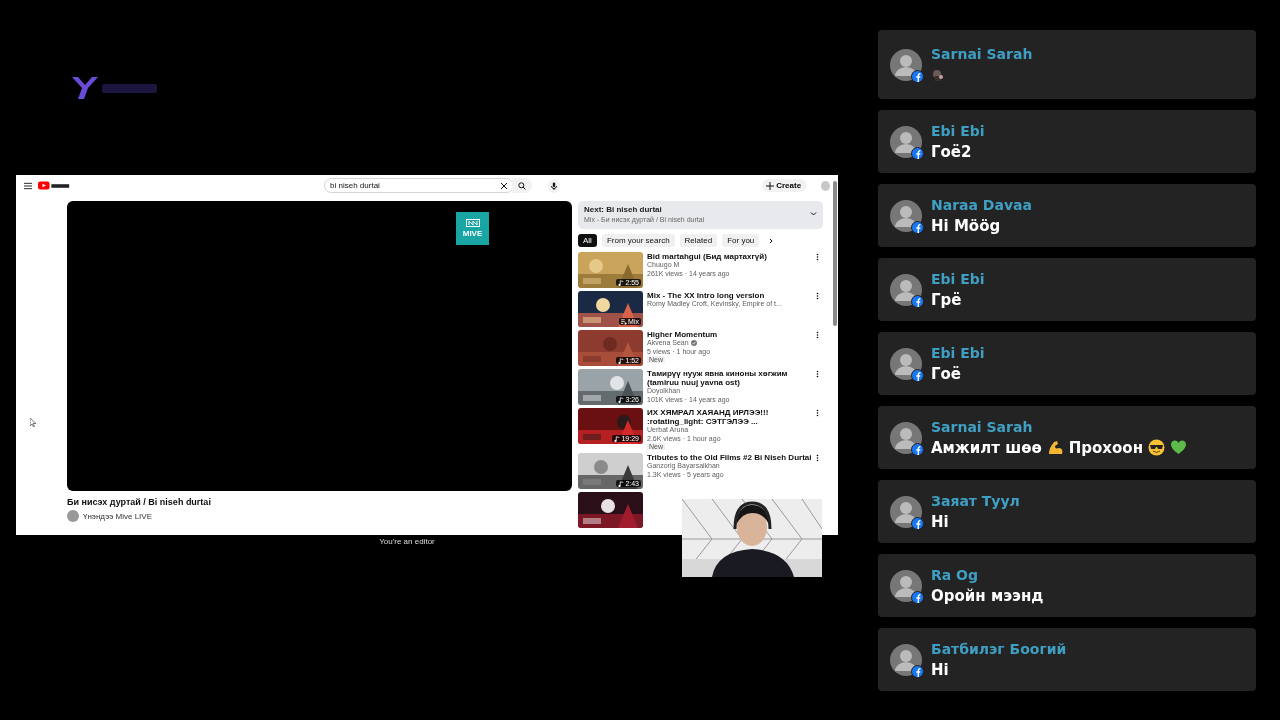 The width and height of the screenshot is (1280, 720). I want to click on video-title: Mix - The XX Intro long version, so click(729, 296).